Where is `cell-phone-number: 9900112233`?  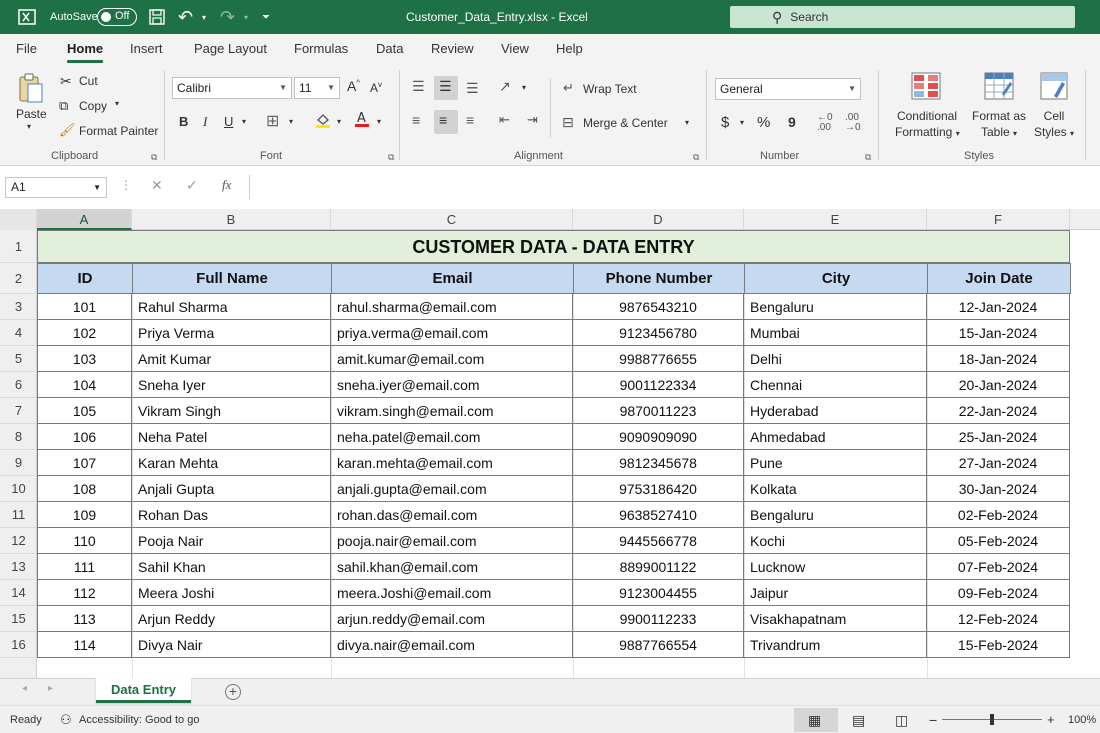 cell-phone-number: 9900112233 is located at coordinates (658, 619).